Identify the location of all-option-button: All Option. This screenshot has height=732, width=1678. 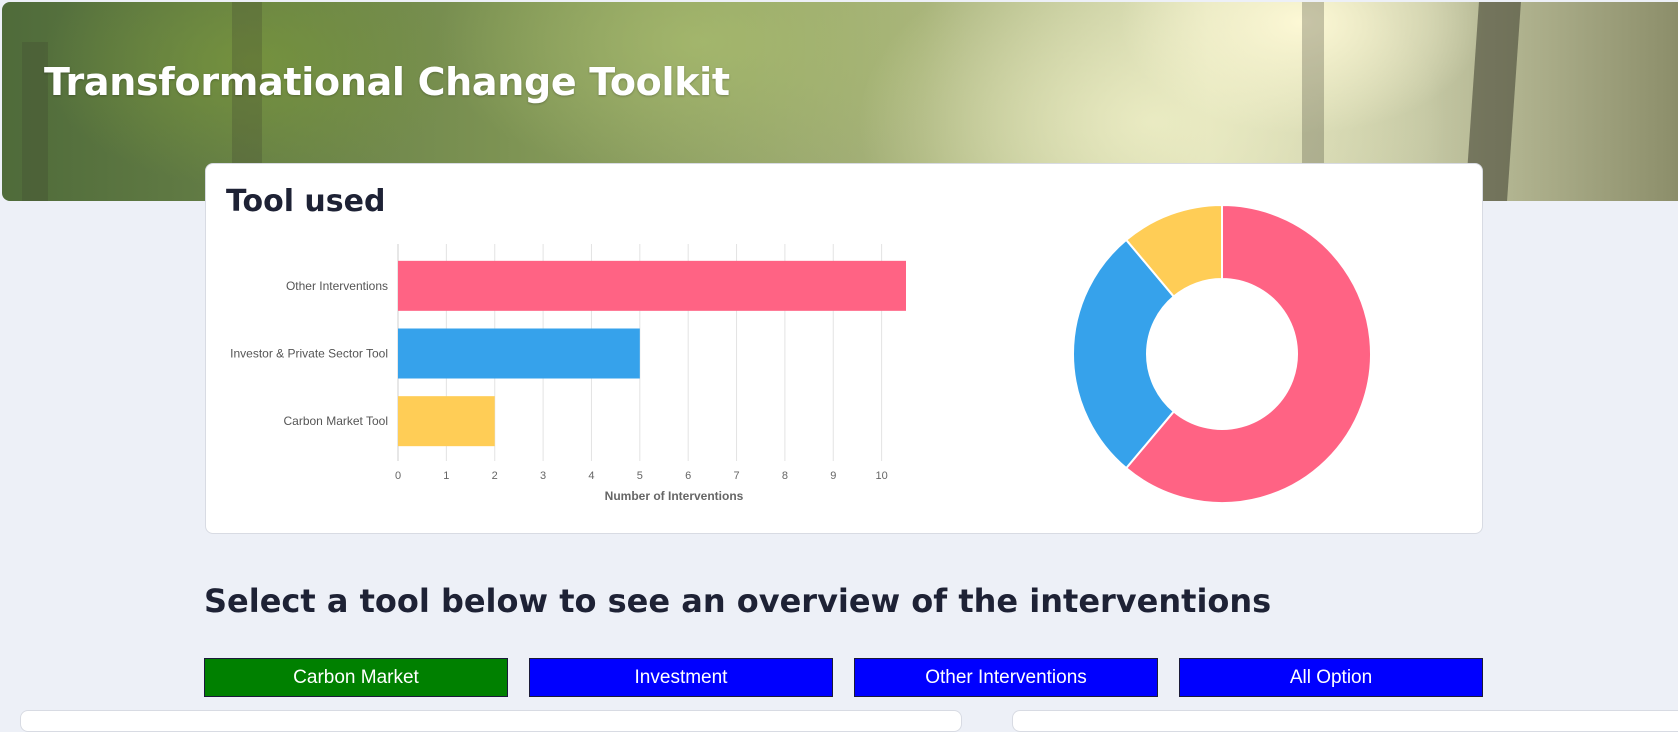
(1331, 677).